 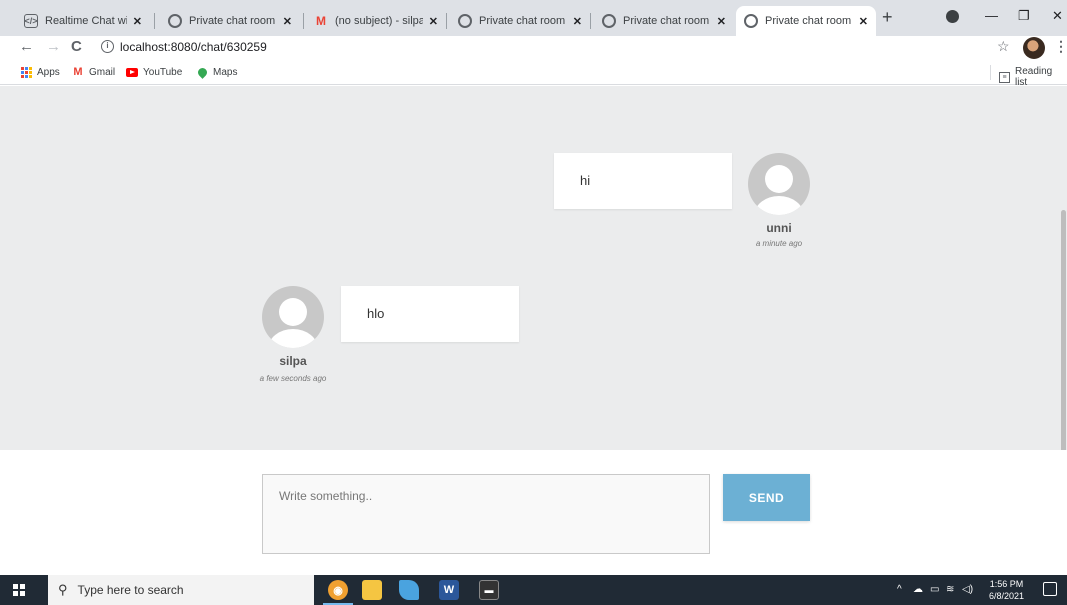 I want to click on message-timestamp: a few seconds ago, so click(x=293, y=378).